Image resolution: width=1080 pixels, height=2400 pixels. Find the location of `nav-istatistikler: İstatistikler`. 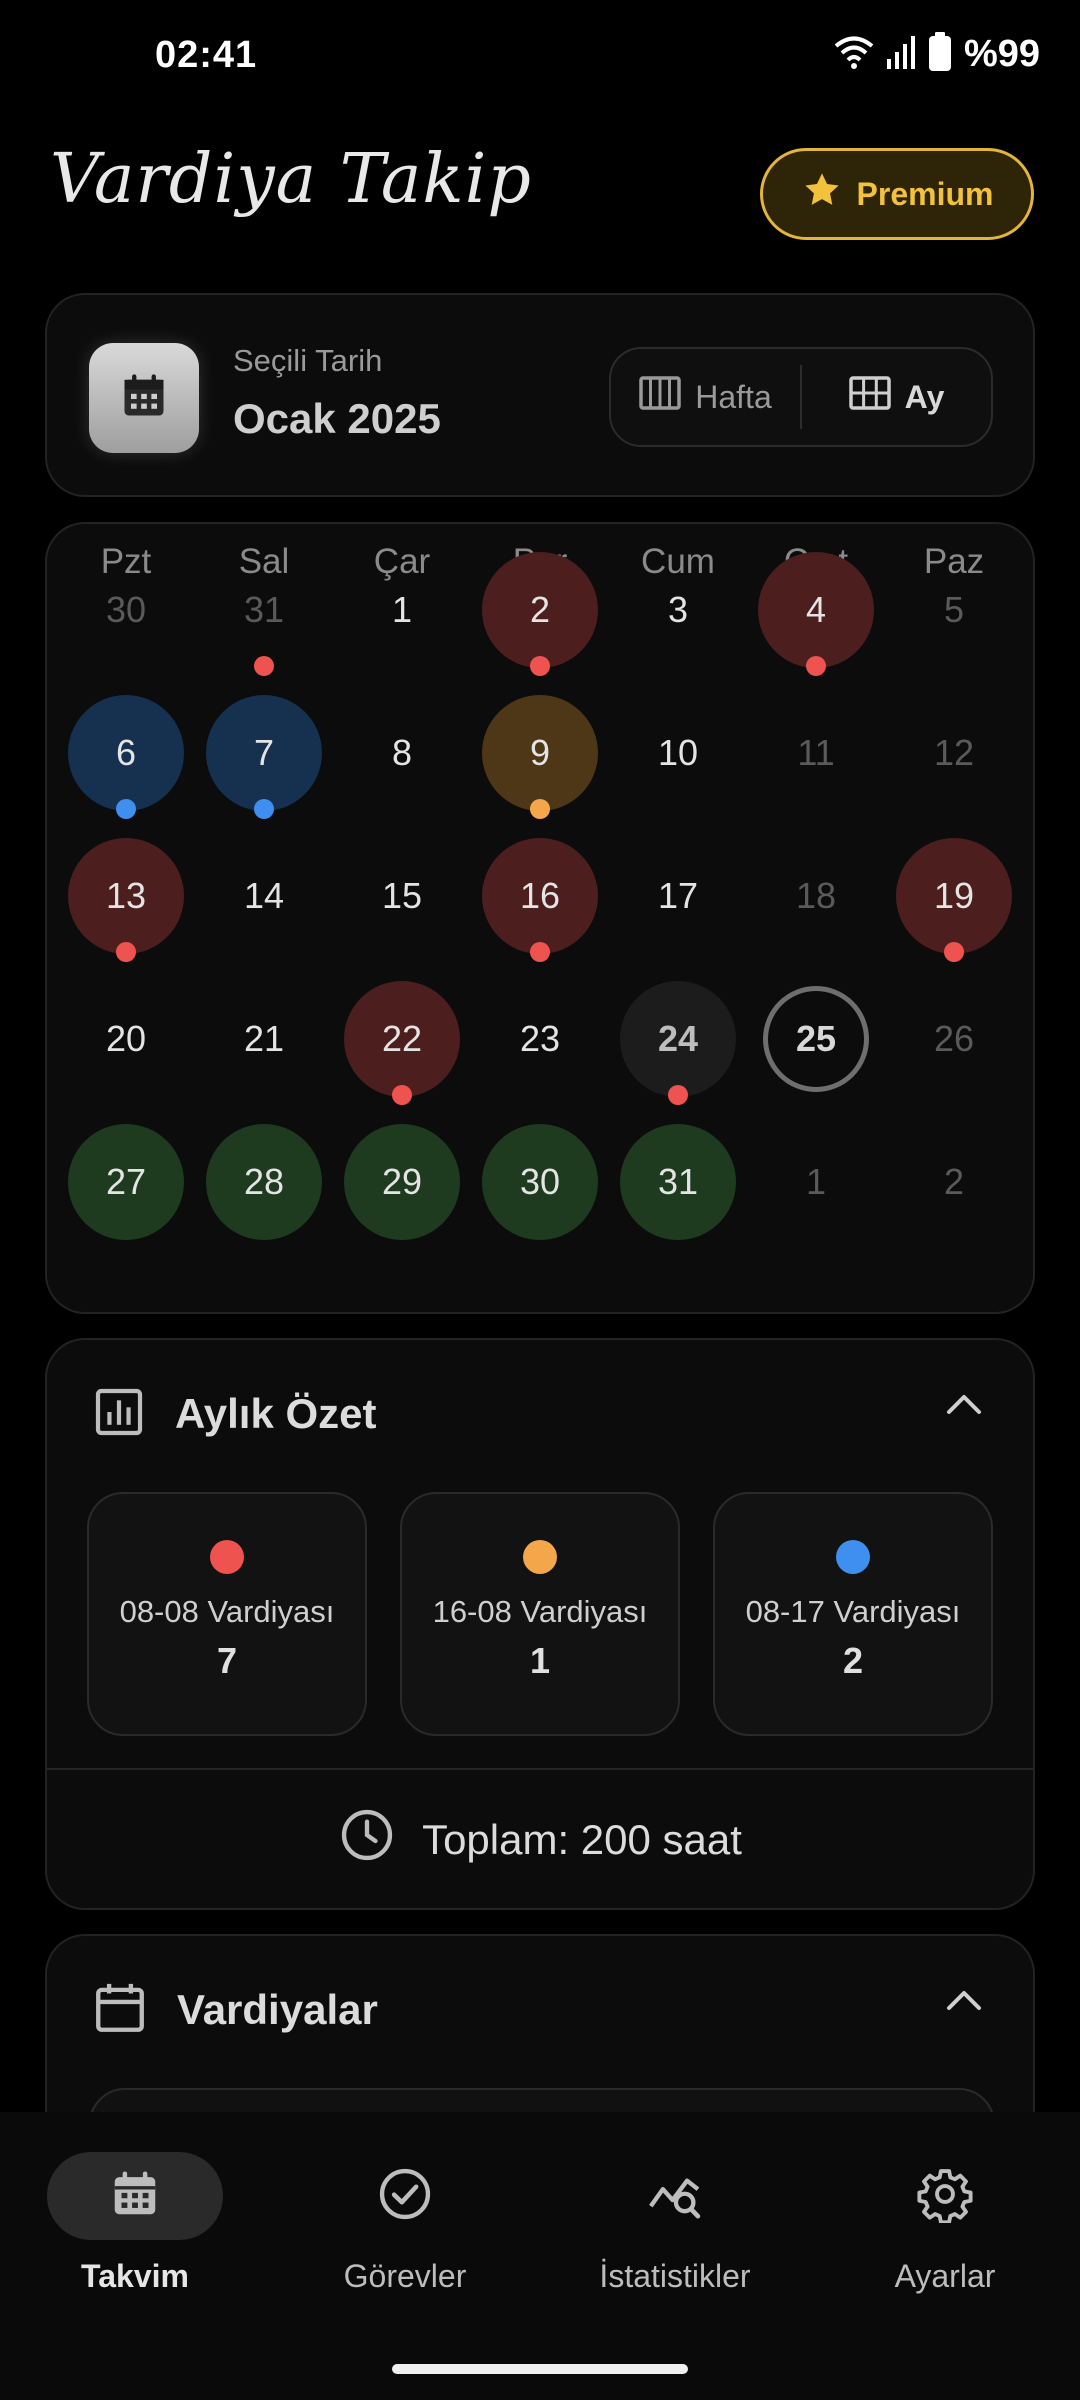

nav-istatistikler: İstatistikler is located at coordinates (675, 2223).